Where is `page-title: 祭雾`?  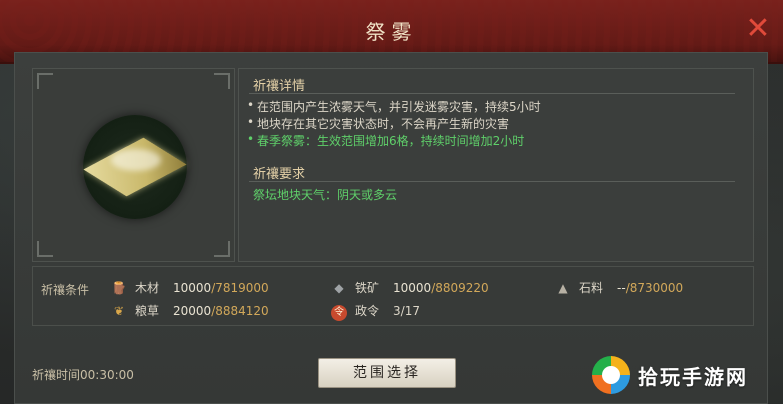 page-title: 祭雾 is located at coordinates (391, 32).